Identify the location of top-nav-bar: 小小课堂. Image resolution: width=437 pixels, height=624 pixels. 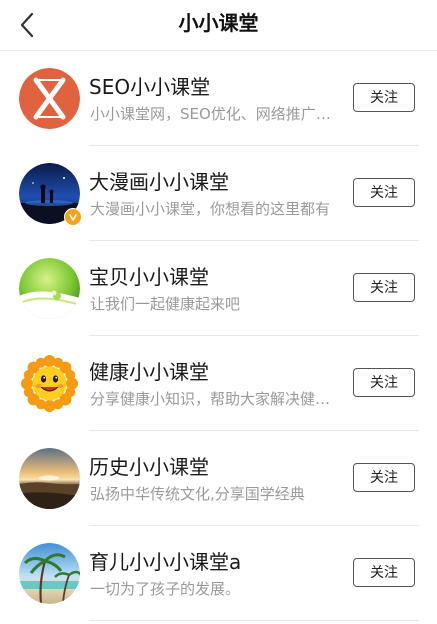
(218, 25).